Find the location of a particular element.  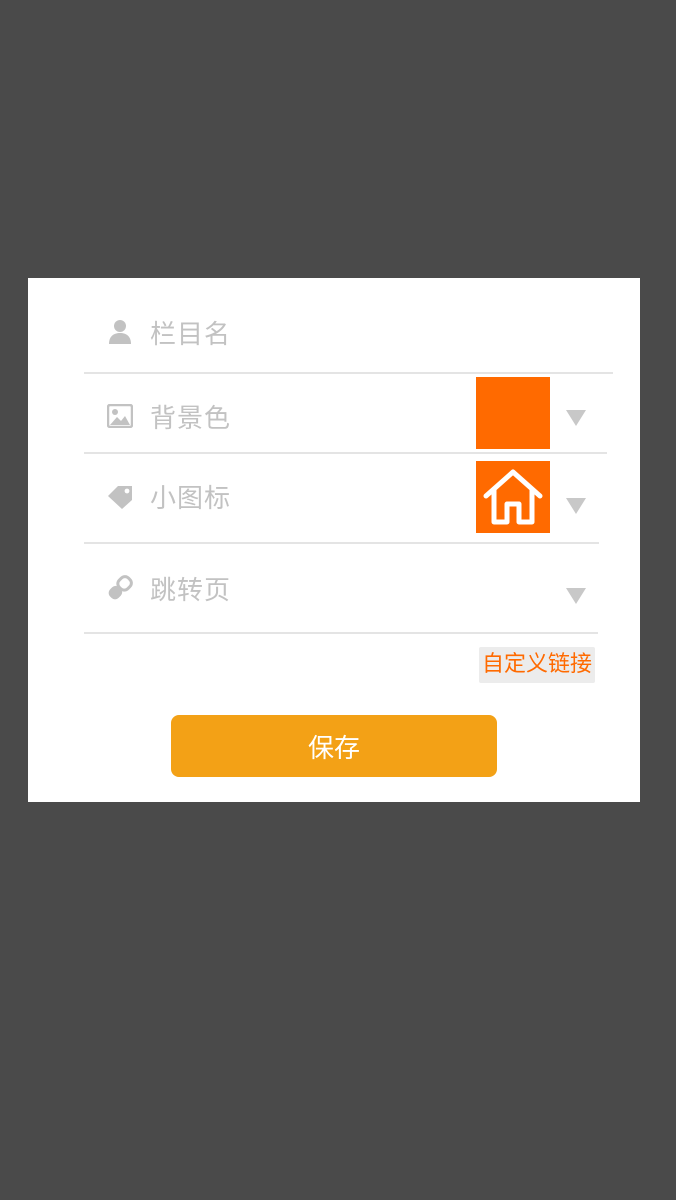

home-icon is located at coordinates (513, 497).